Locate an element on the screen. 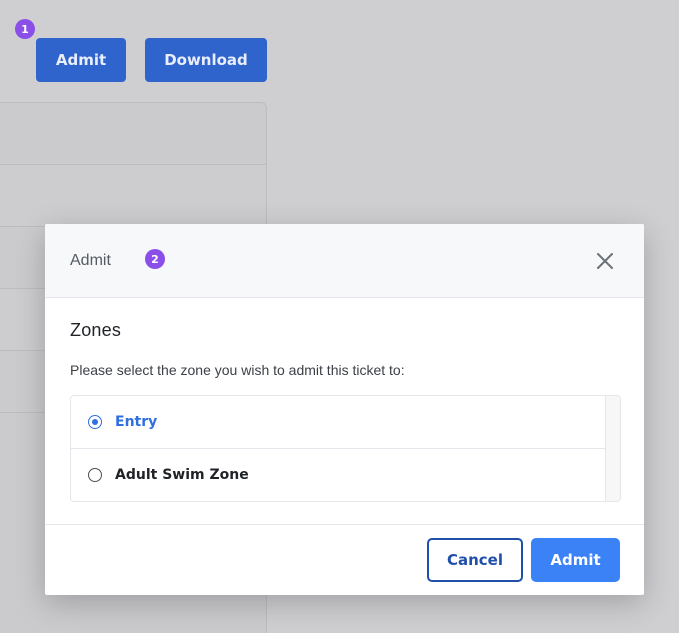 This screenshot has width=679, height=633. cancel-button: Cancel is located at coordinates (475, 560).